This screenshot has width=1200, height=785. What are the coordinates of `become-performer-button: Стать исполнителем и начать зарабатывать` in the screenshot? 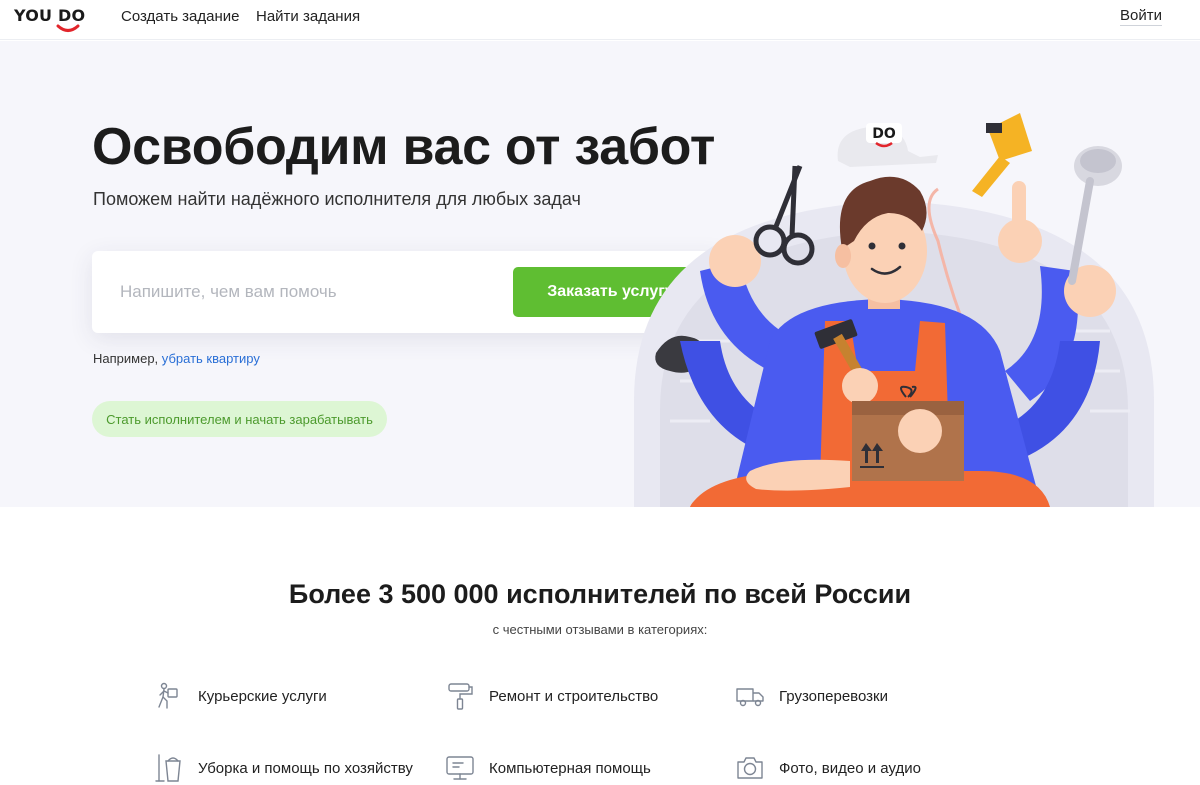 It's located at (239, 419).